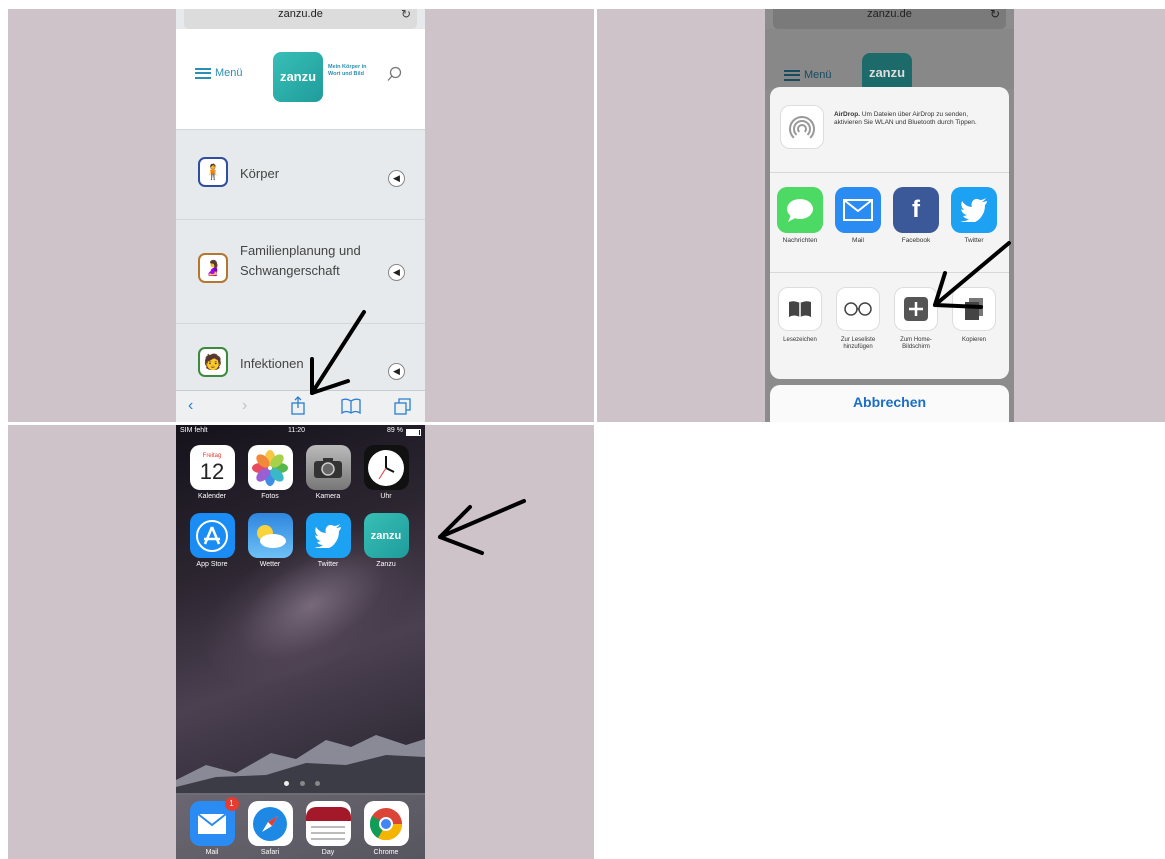 The width and height of the screenshot is (1165, 859). Describe the element at coordinates (386, 852) in the screenshot. I see `app-label: Chrome` at that location.